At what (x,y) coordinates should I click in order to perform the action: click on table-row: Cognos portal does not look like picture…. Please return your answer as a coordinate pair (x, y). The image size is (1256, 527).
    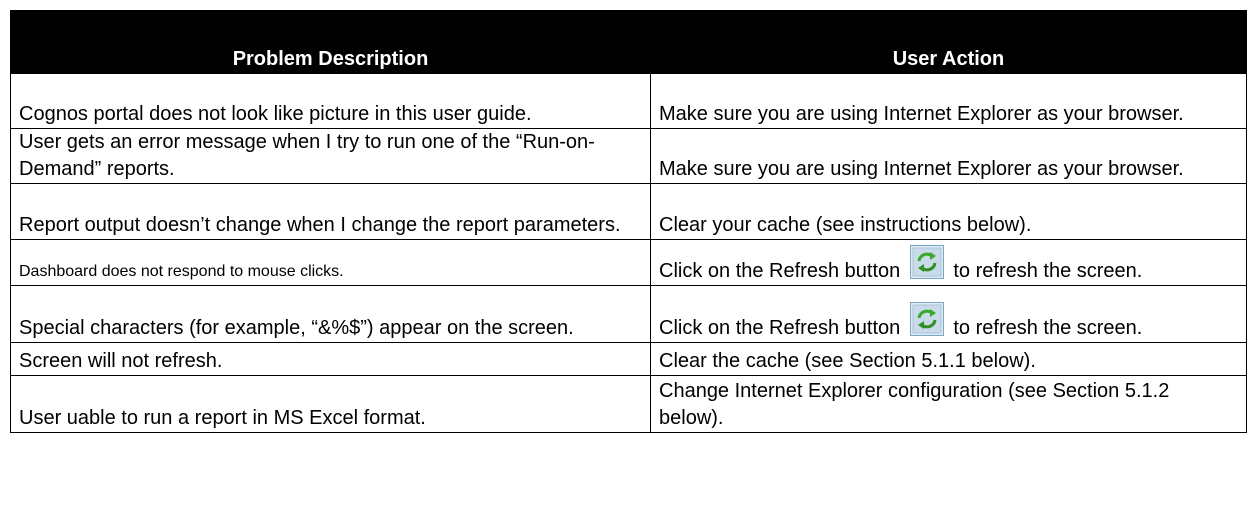
    Looking at the image, I should click on (628, 101).